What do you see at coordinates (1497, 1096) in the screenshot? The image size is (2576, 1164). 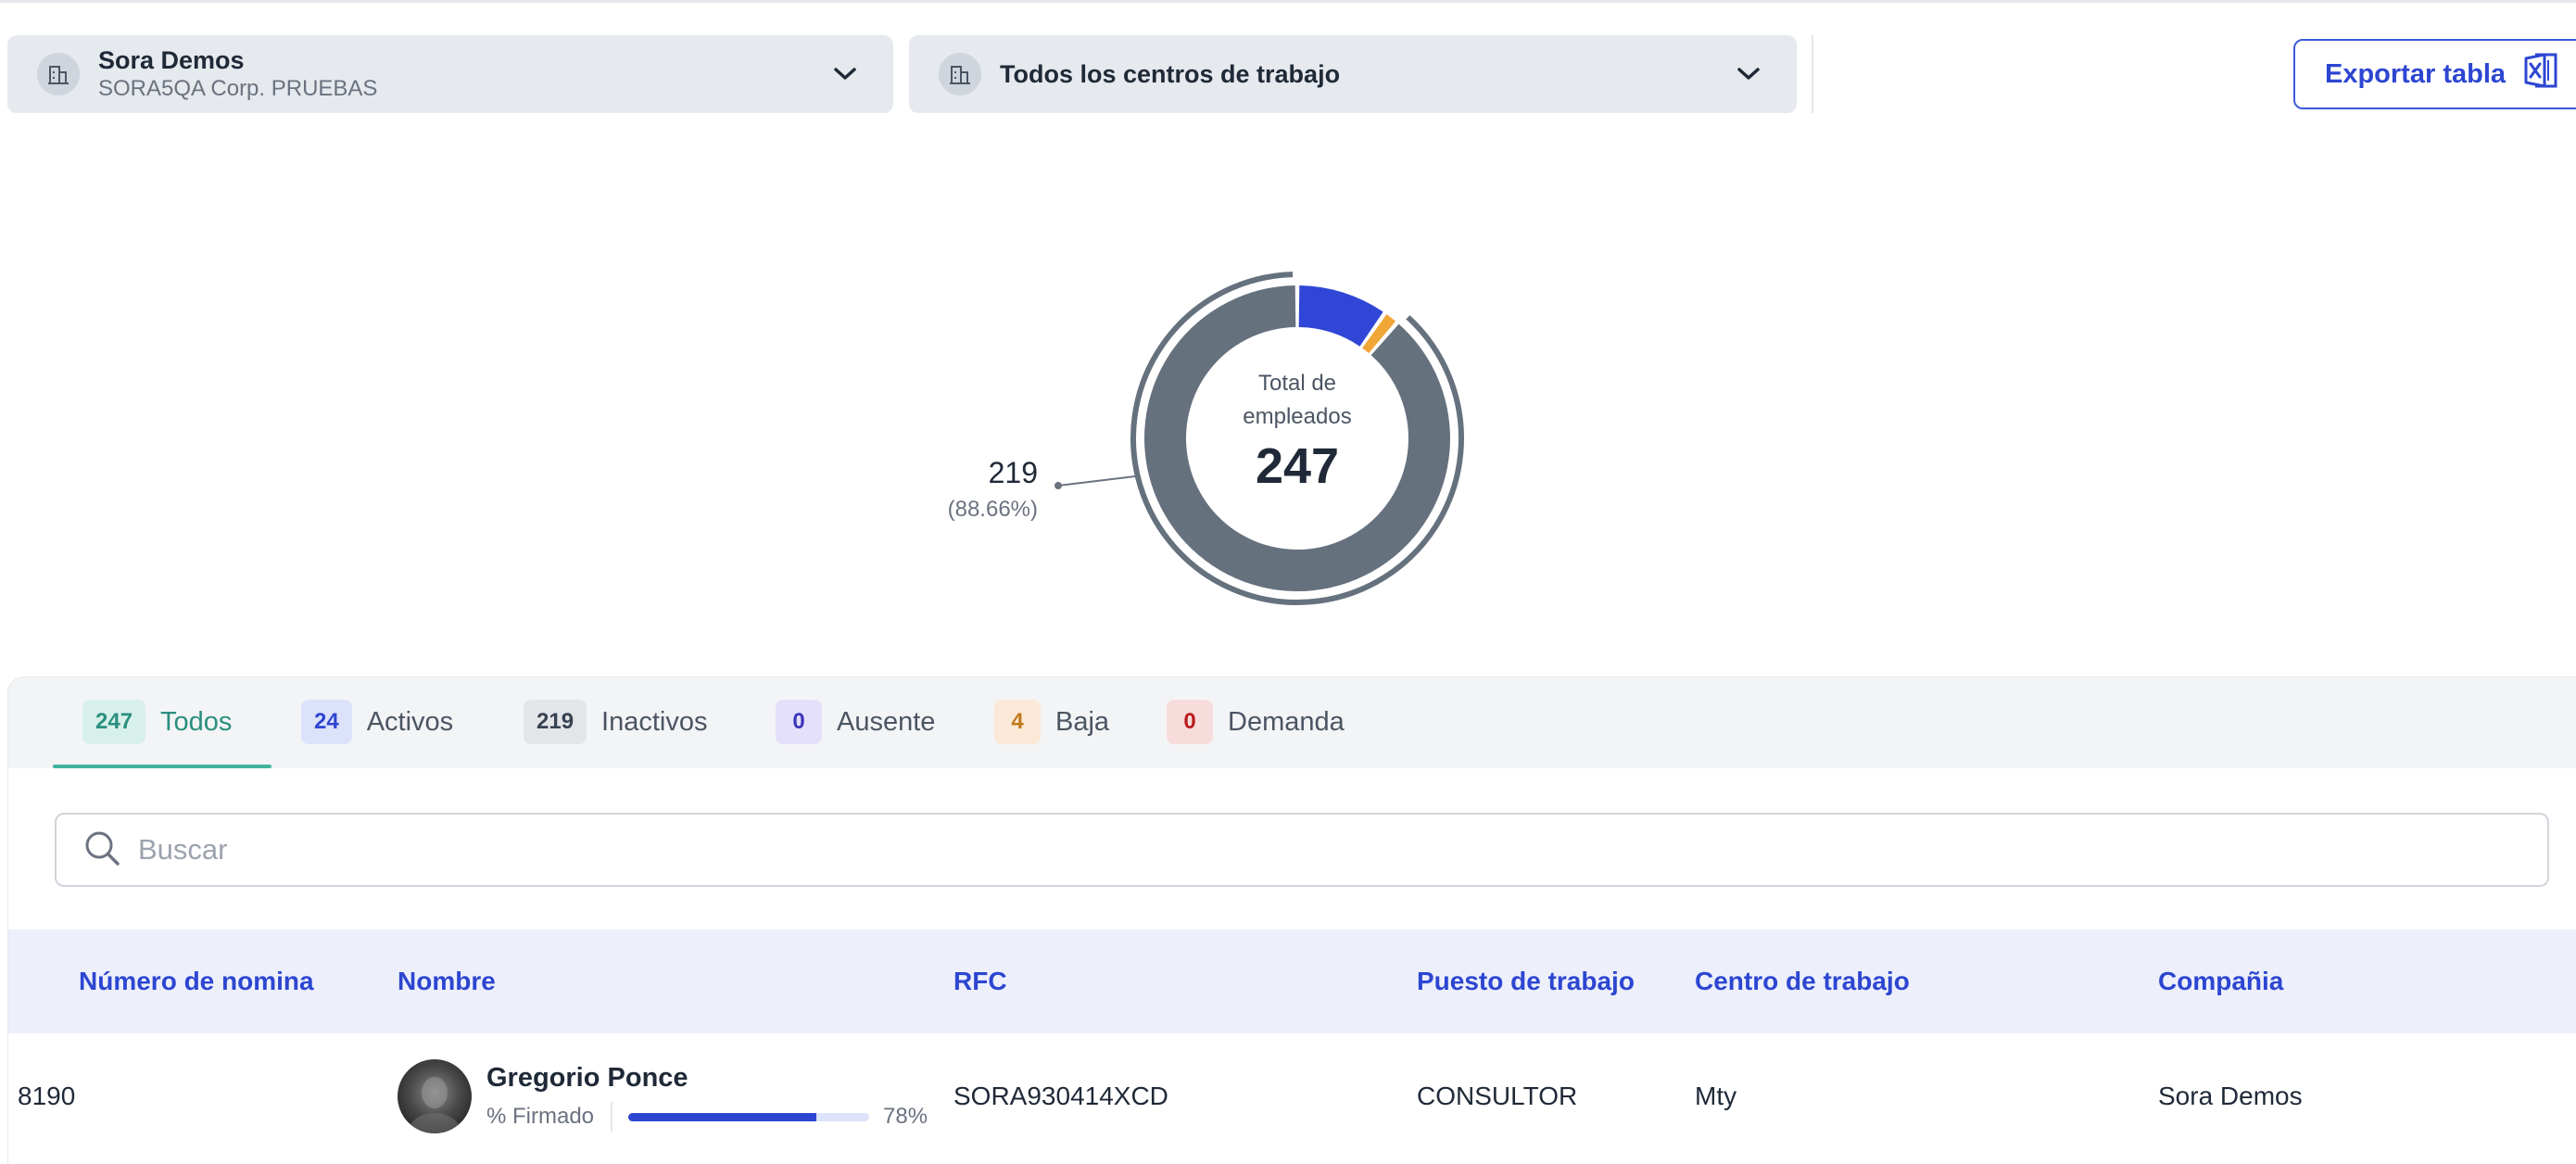 I see `cell-position: CONSULTOR` at bounding box center [1497, 1096].